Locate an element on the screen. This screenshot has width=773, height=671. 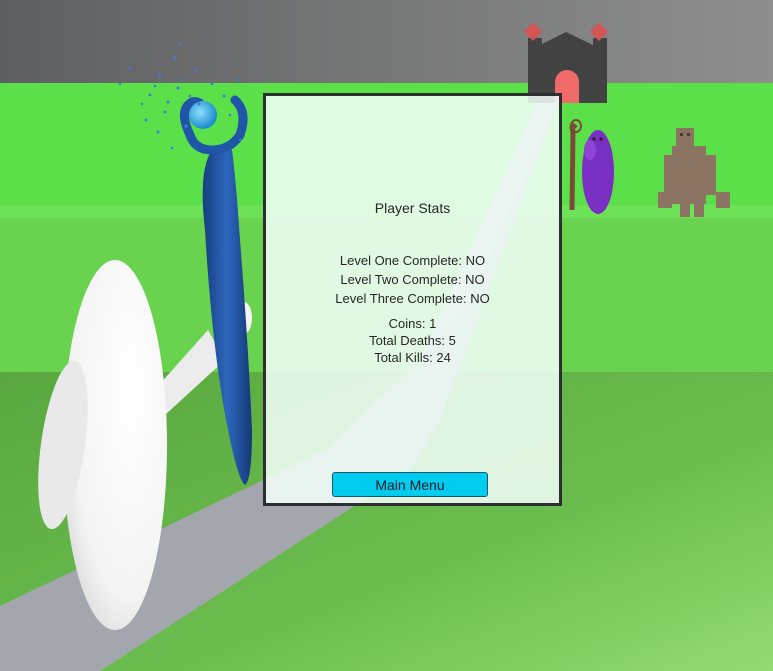
level-two-status: Level Two Complete: NO is located at coordinates (412, 279).